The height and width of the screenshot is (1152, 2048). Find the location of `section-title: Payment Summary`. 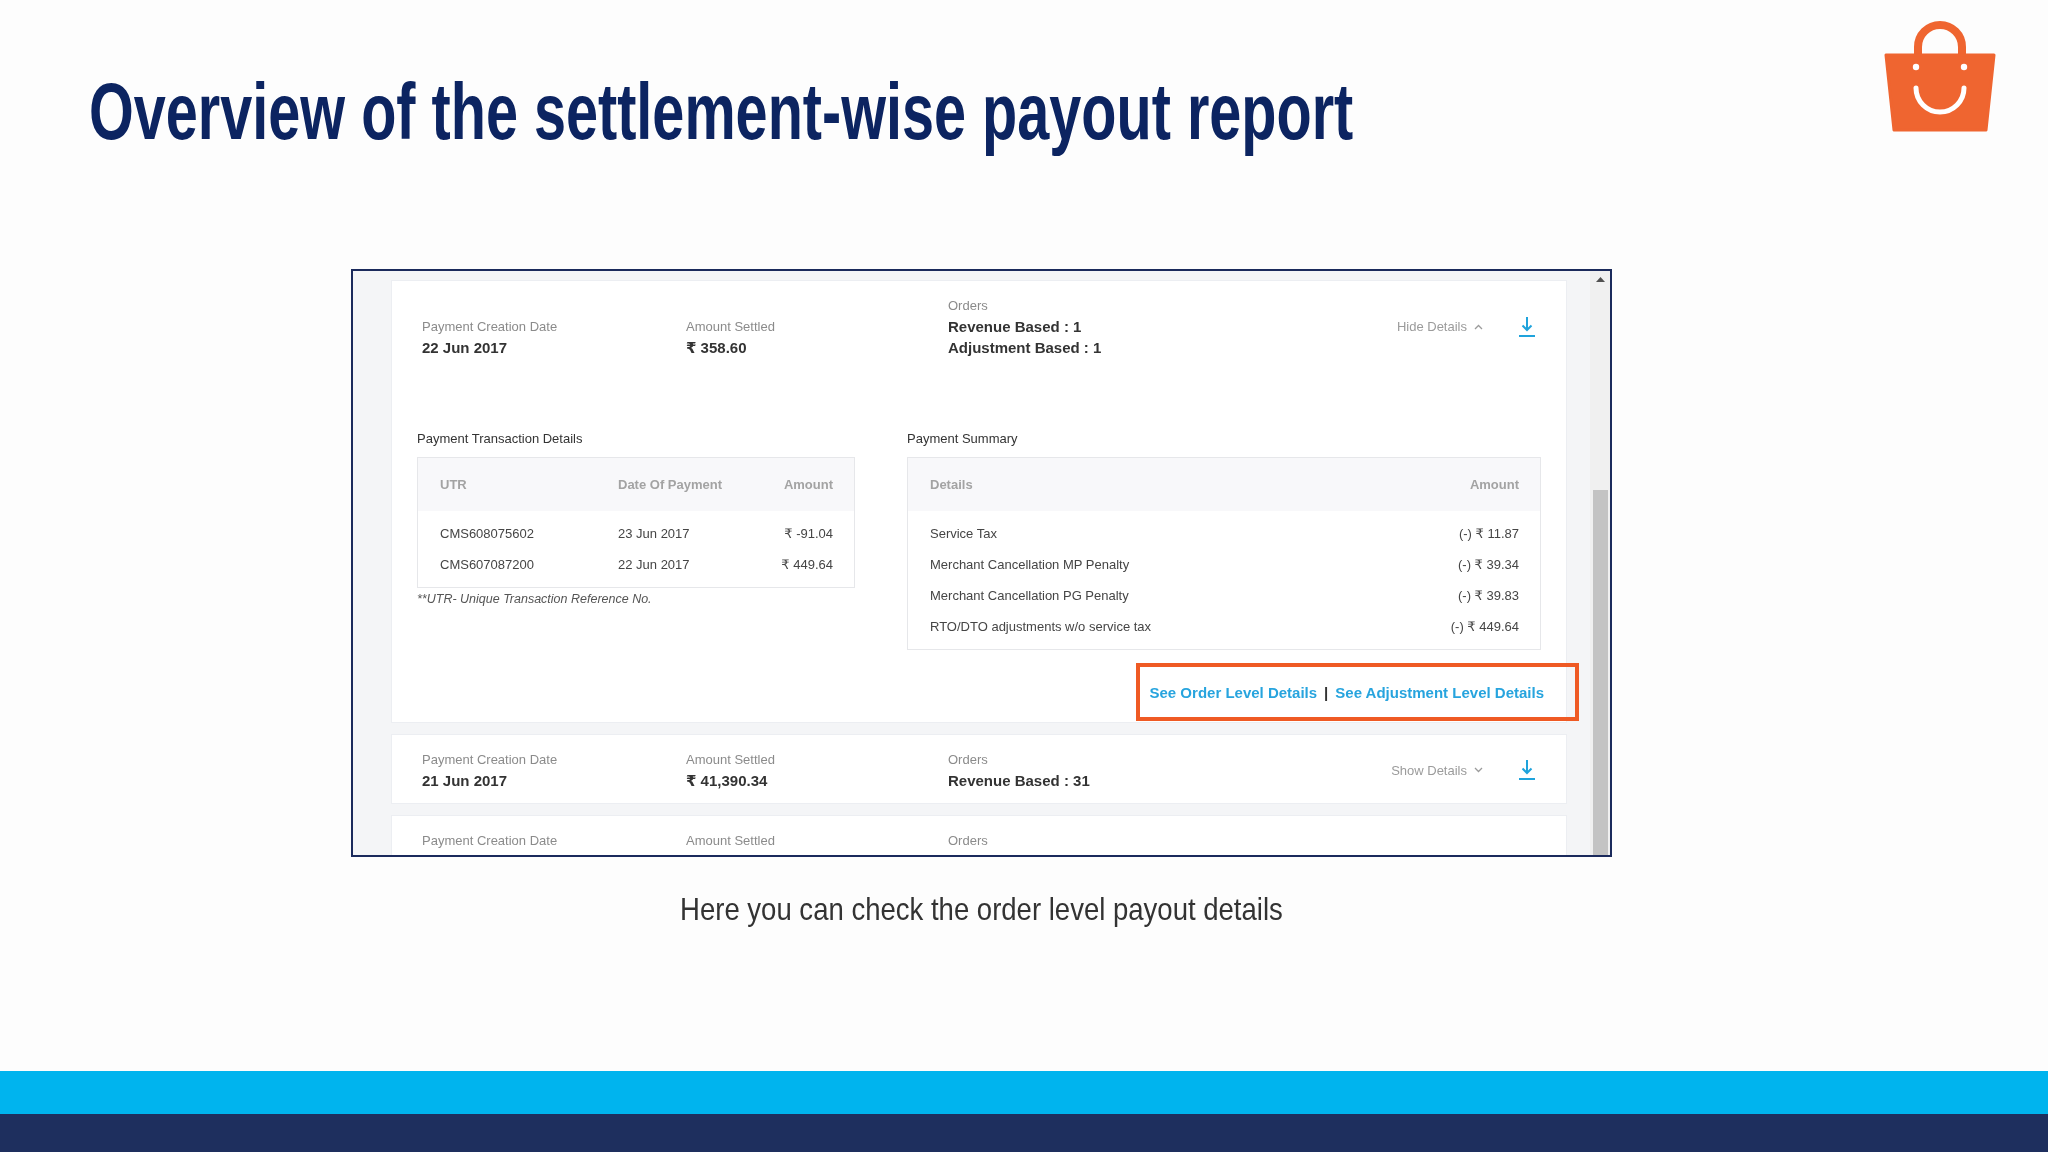

section-title: Payment Summary is located at coordinates (962, 439).